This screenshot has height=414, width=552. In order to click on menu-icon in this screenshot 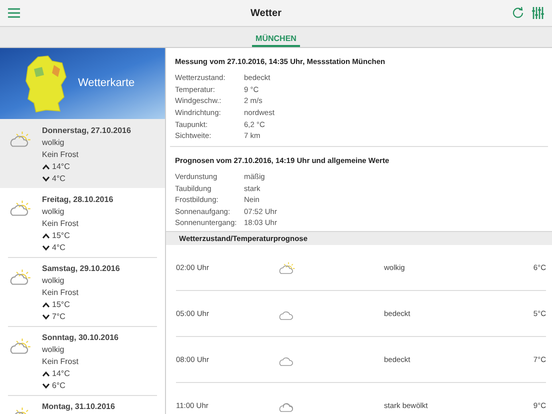, I will do `click(14, 13)`.